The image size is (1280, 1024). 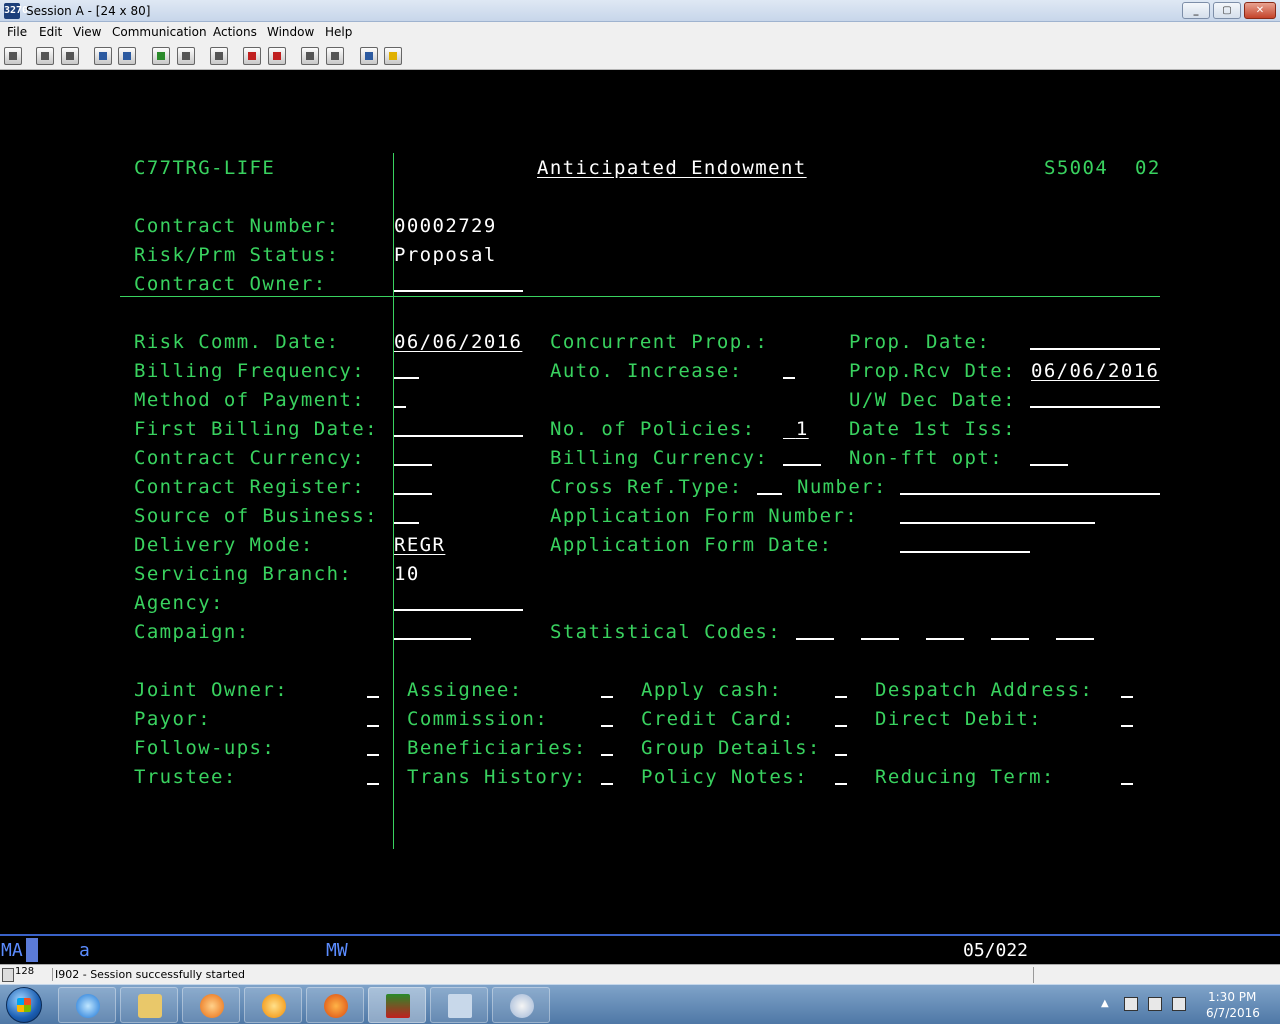 I want to click on print-screen-icon, so click(x=13, y=56).